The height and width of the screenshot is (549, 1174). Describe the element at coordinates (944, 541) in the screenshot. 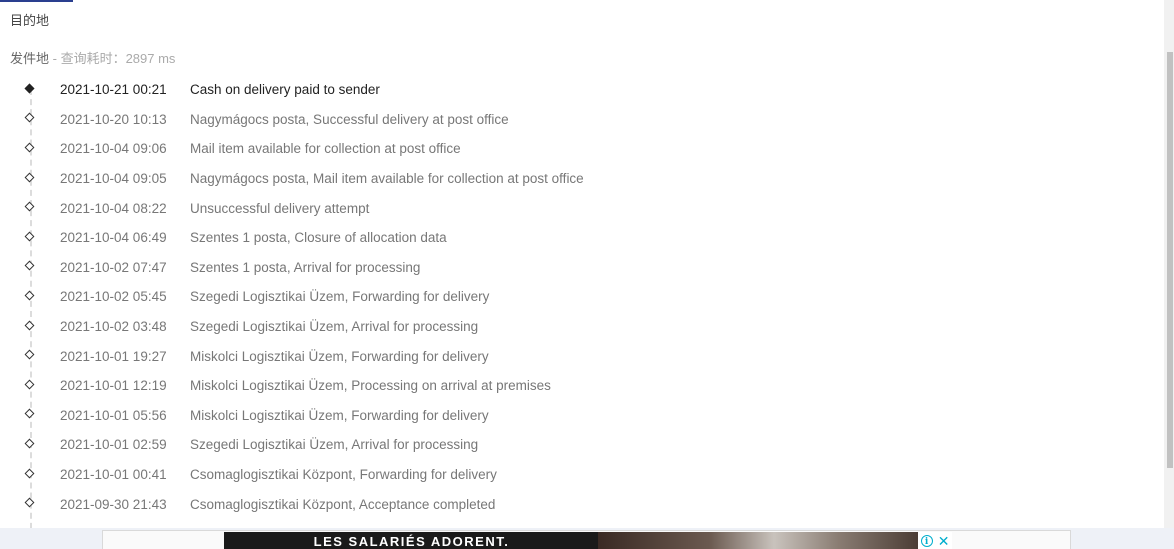

I see `ad-close-icon: ✕` at that location.